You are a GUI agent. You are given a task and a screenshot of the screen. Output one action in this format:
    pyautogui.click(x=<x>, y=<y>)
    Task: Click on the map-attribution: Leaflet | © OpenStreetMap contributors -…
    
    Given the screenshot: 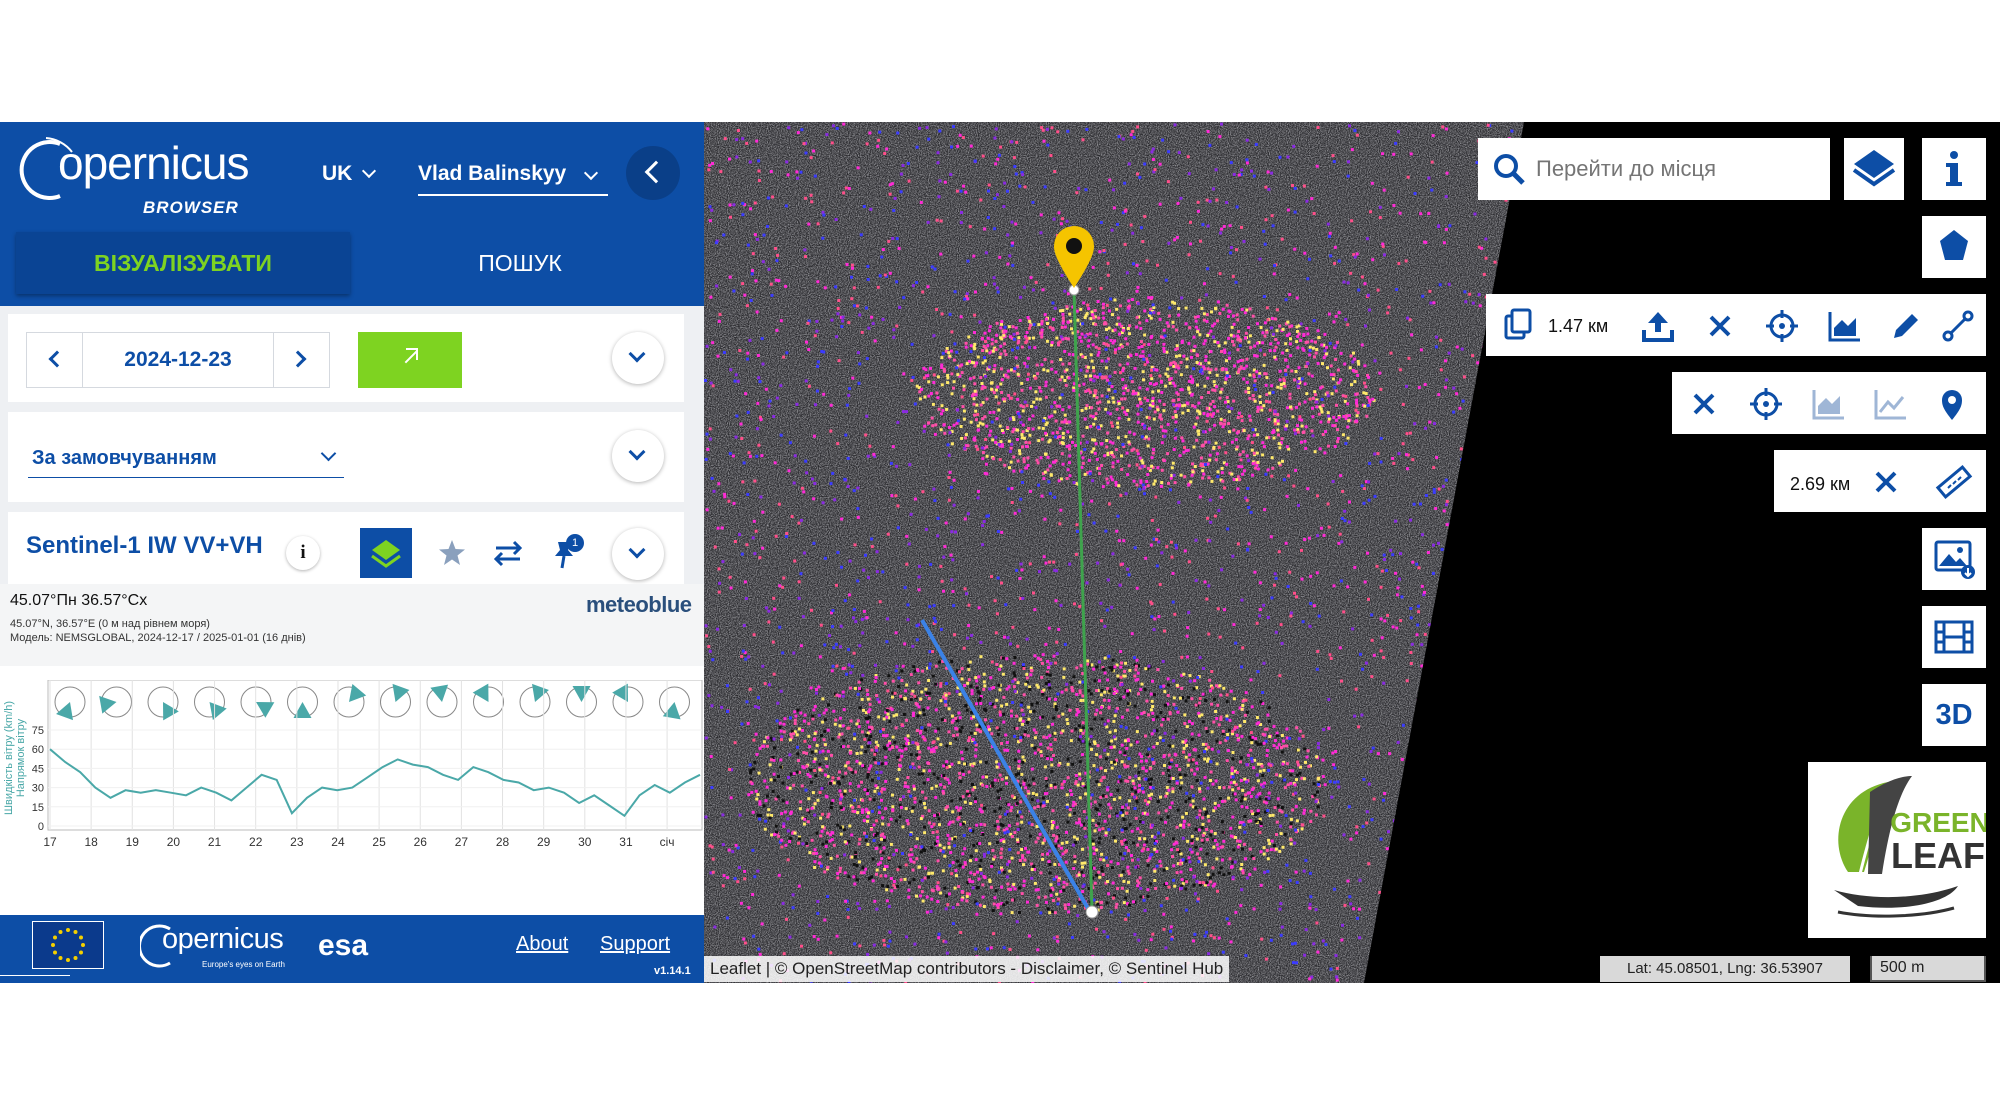 What is the action you would take?
    pyautogui.click(x=967, y=969)
    